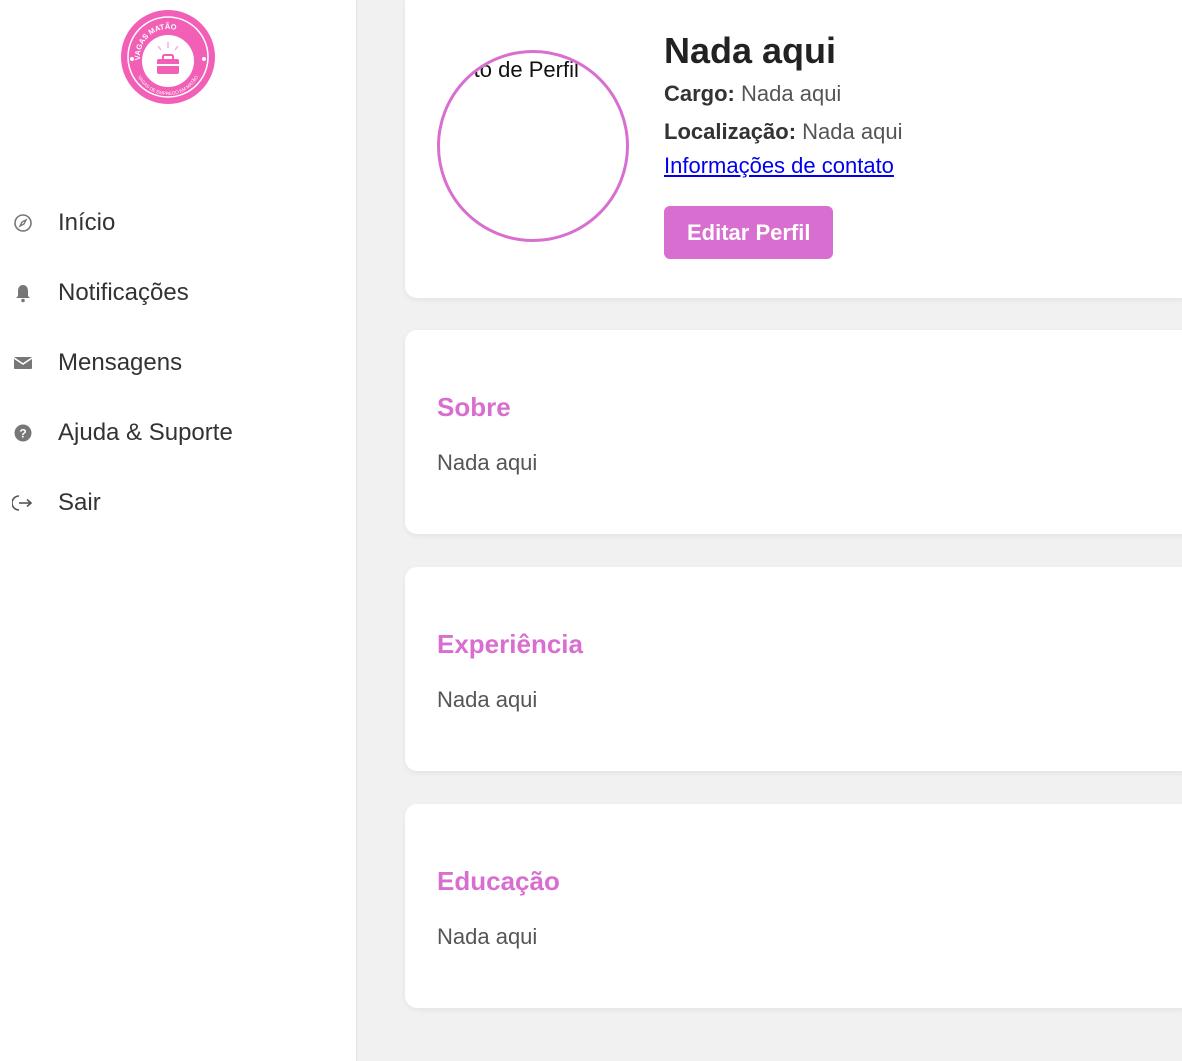  I want to click on sidebar-item-notificacoes: Notificações, so click(178, 293).